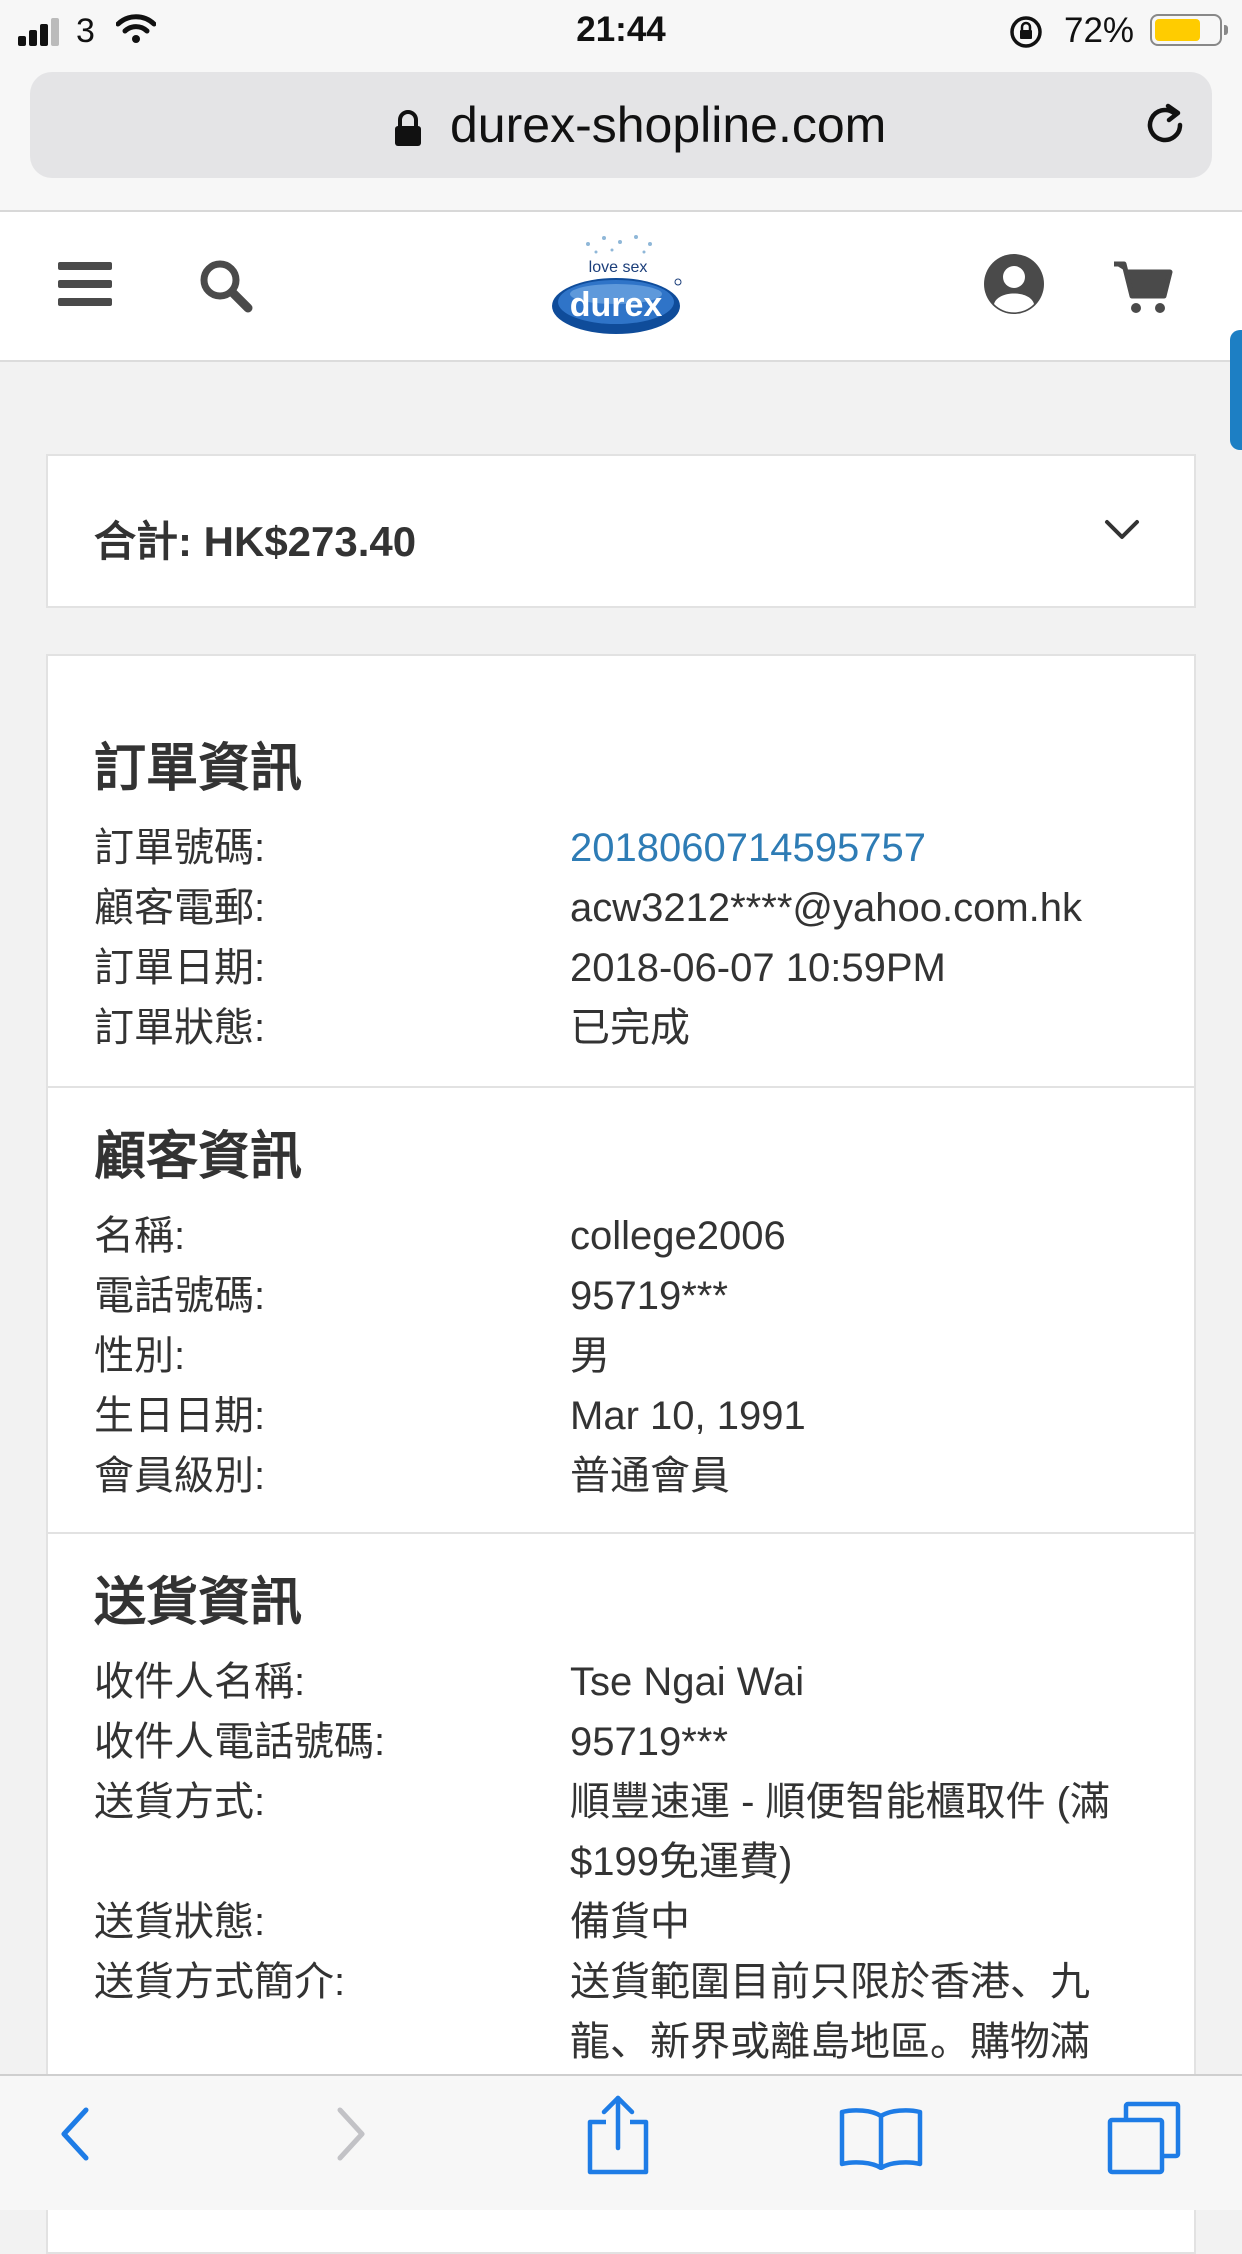  I want to click on durex-logo: love sex durex, so click(618, 288).